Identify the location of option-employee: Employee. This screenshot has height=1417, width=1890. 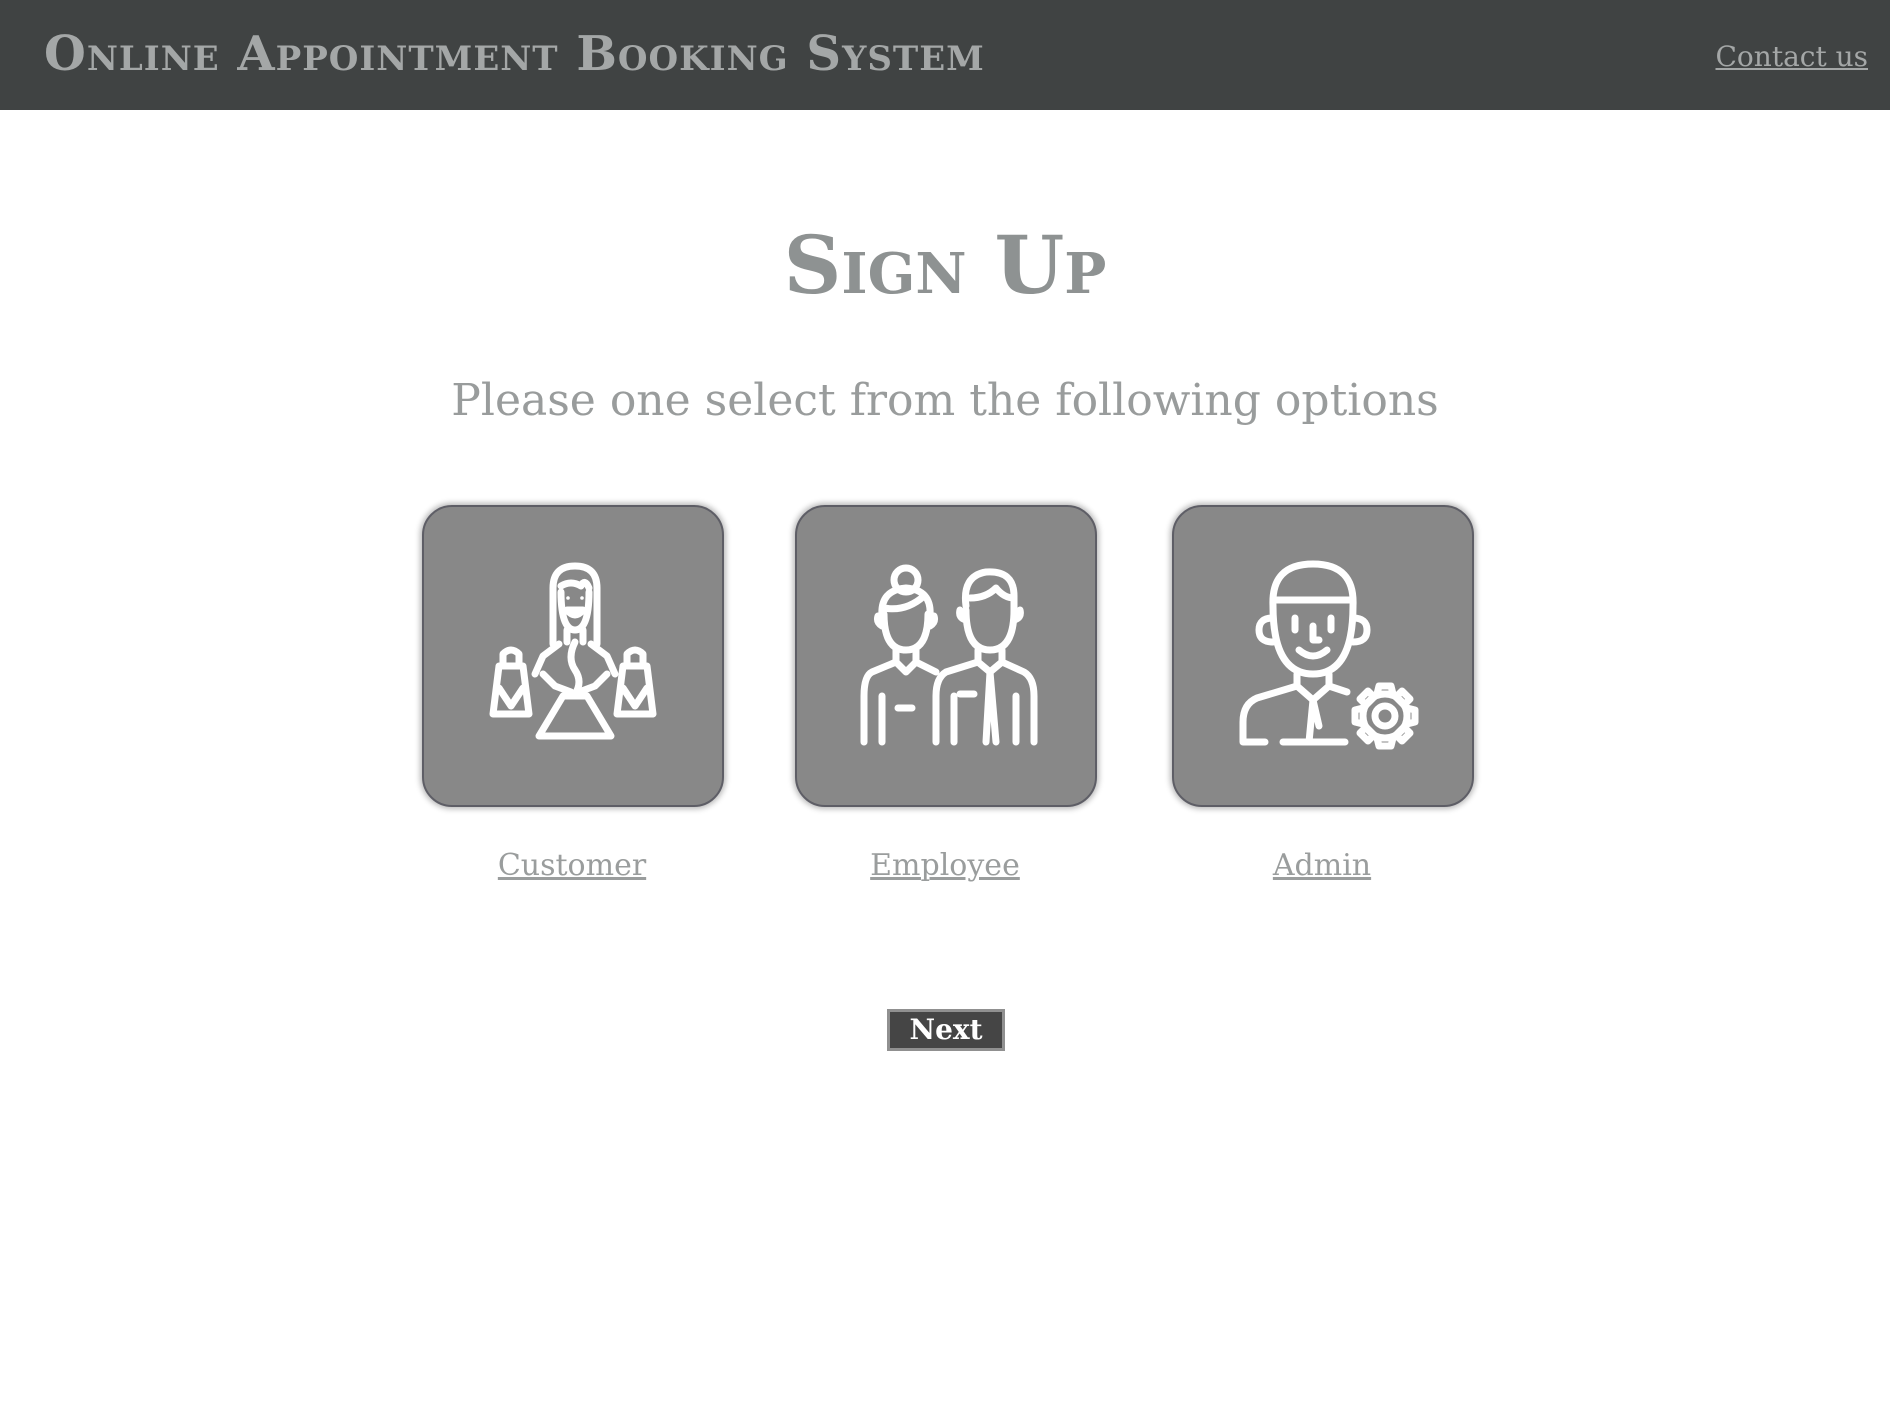
(946, 694).